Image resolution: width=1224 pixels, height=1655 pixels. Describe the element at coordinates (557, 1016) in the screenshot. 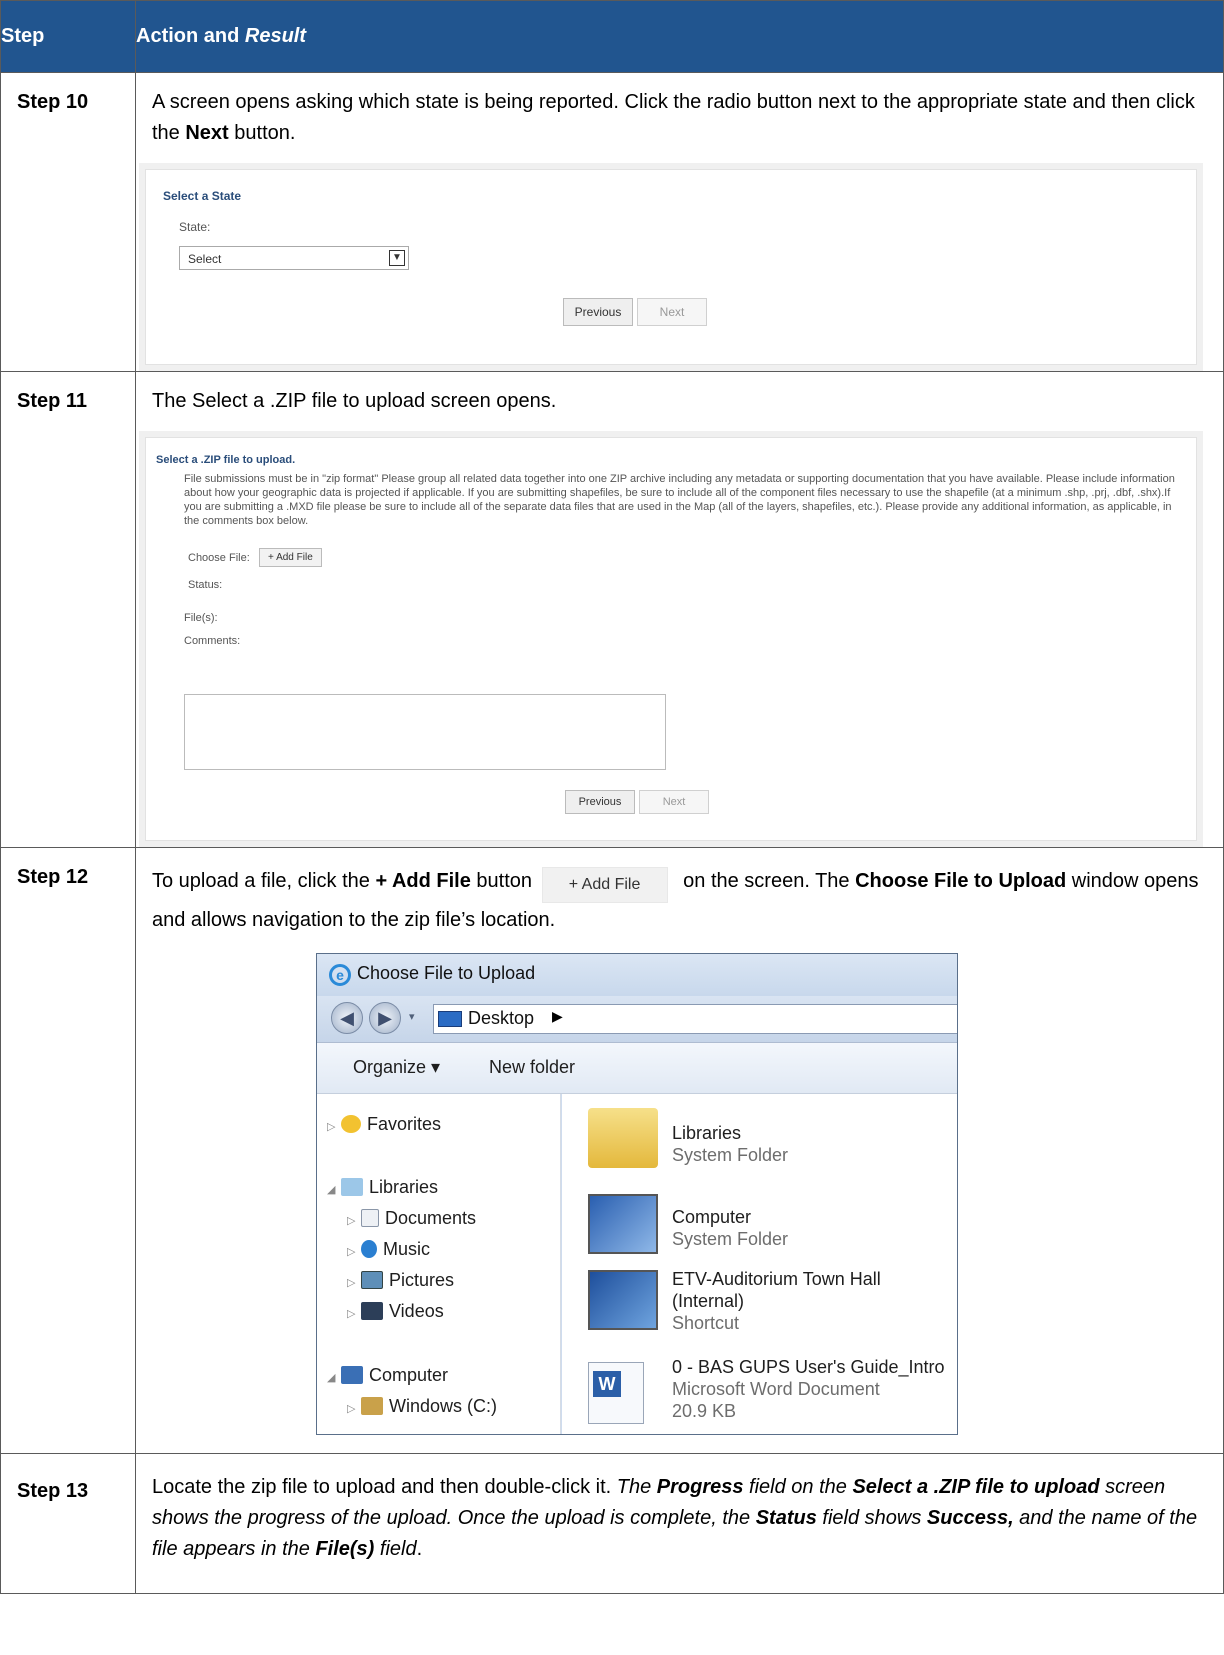

I see `breadcrumb-arrow-icon: ▶` at that location.